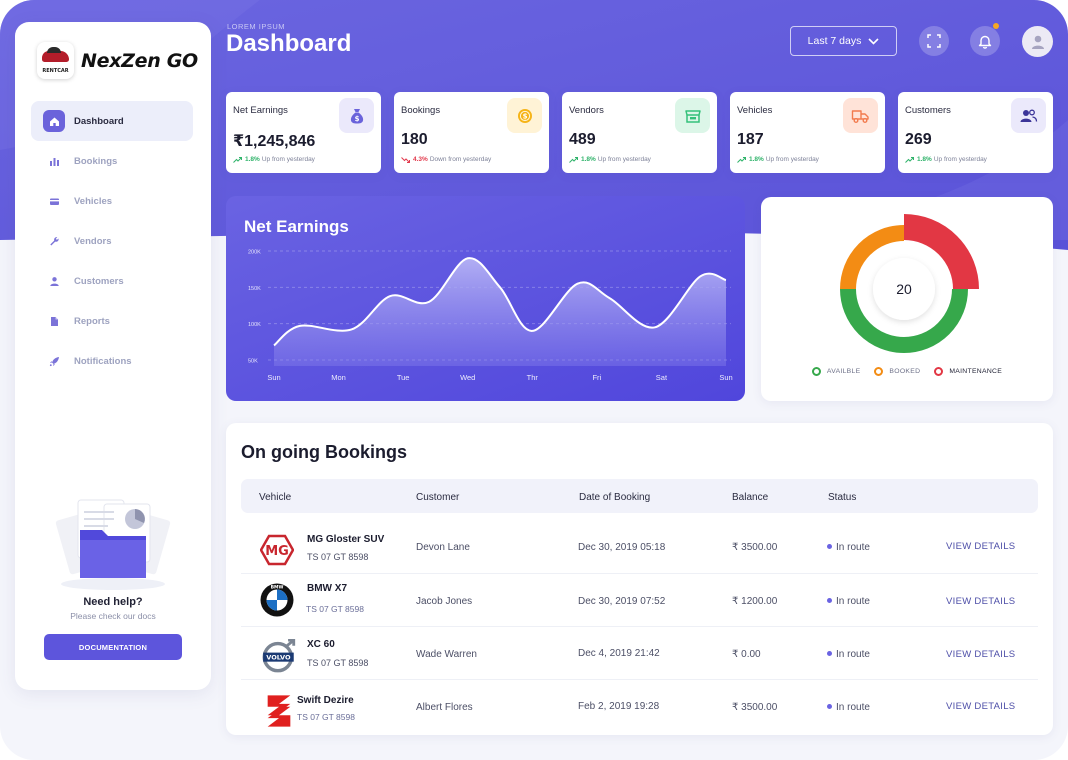 The image size is (1068, 760). What do you see at coordinates (834, 41) in the screenshot?
I see `date-range-label: Last 7 days` at bounding box center [834, 41].